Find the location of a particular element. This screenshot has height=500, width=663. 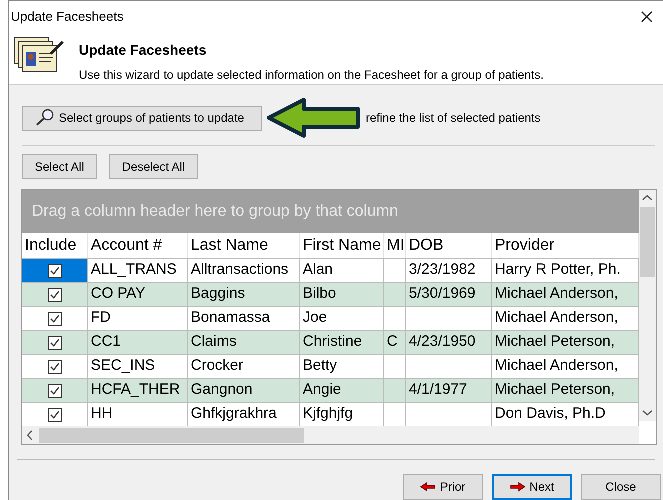

table-cell-text: Angie is located at coordinates (322, 390).